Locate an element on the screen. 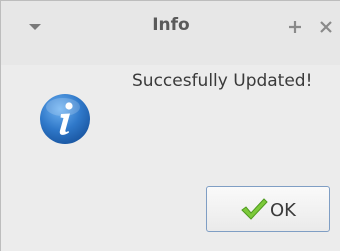 This screenshot has width=340, height=251. window-menu-button is located at coordinates (35, 27).